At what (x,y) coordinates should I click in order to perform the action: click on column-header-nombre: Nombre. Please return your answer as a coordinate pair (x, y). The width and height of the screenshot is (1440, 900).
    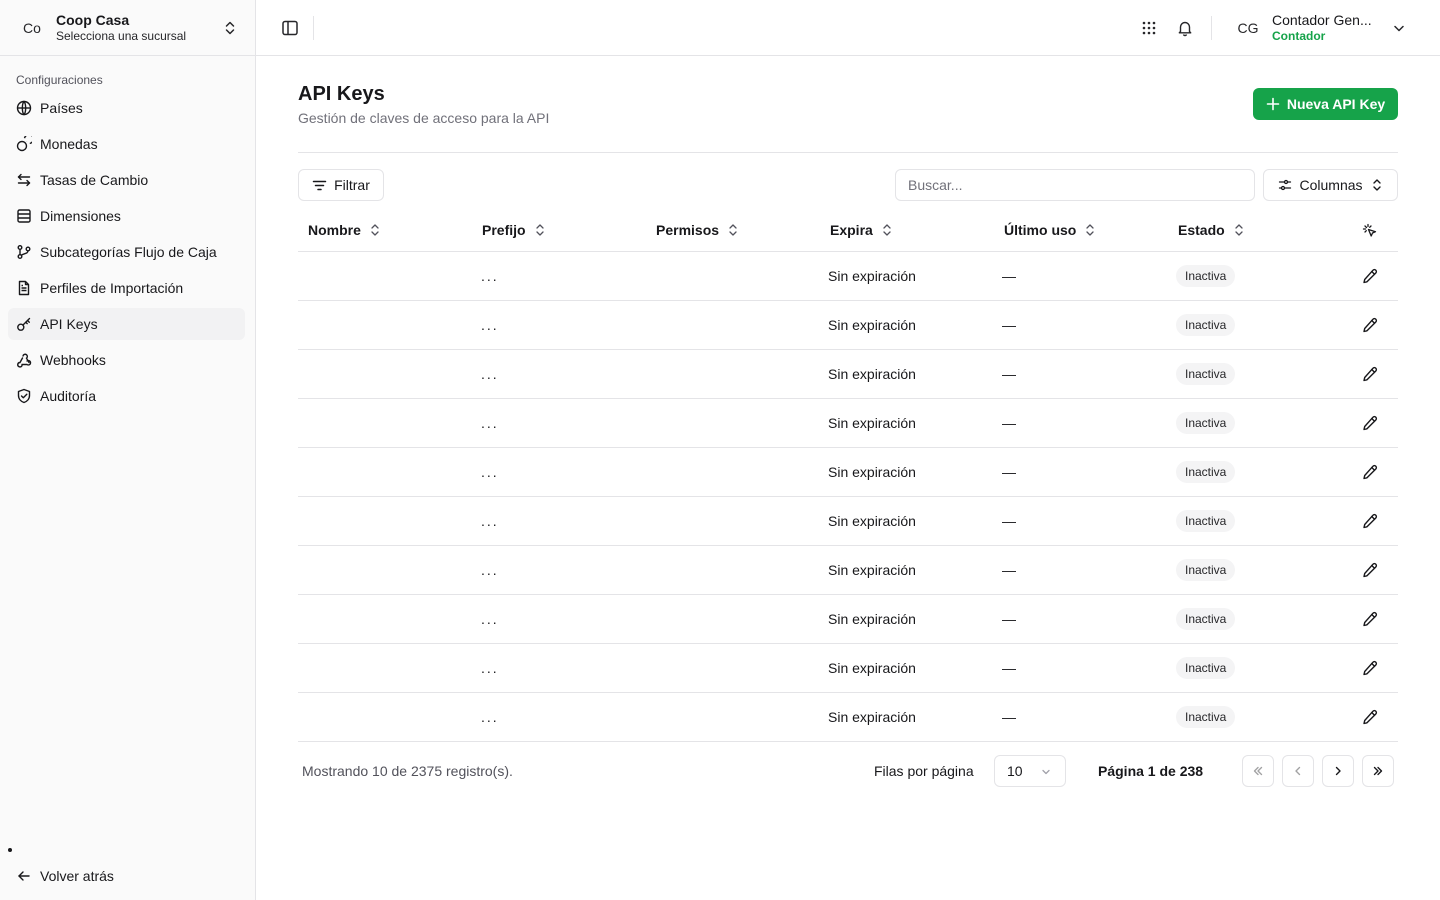
    Looking at the image, I should click on (344, 230).